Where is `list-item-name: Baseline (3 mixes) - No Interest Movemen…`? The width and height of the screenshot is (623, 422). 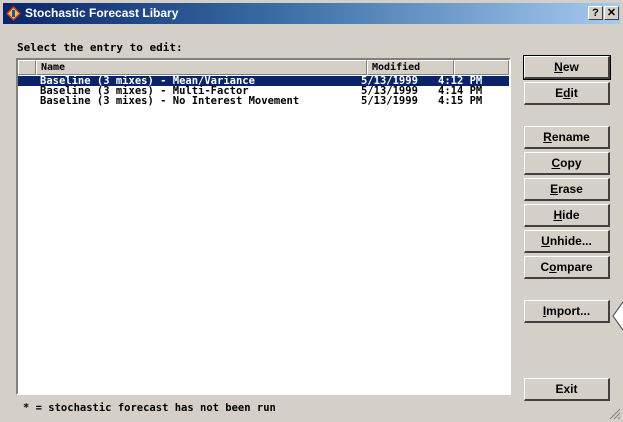
list-item-name: Baseline (3 mixes) - No Interest Movemen… is located at coordinates (170, 101).